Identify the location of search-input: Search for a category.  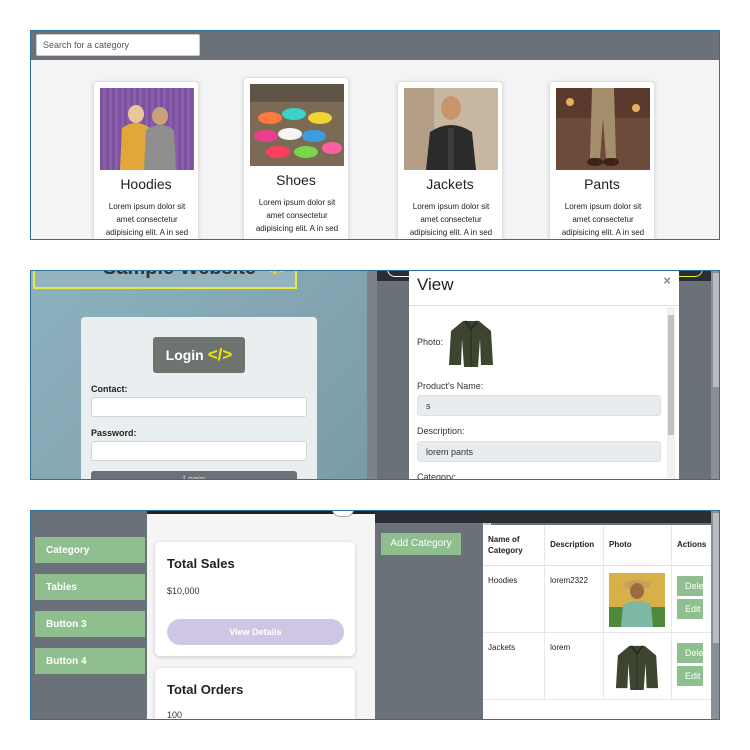
(118, 45).